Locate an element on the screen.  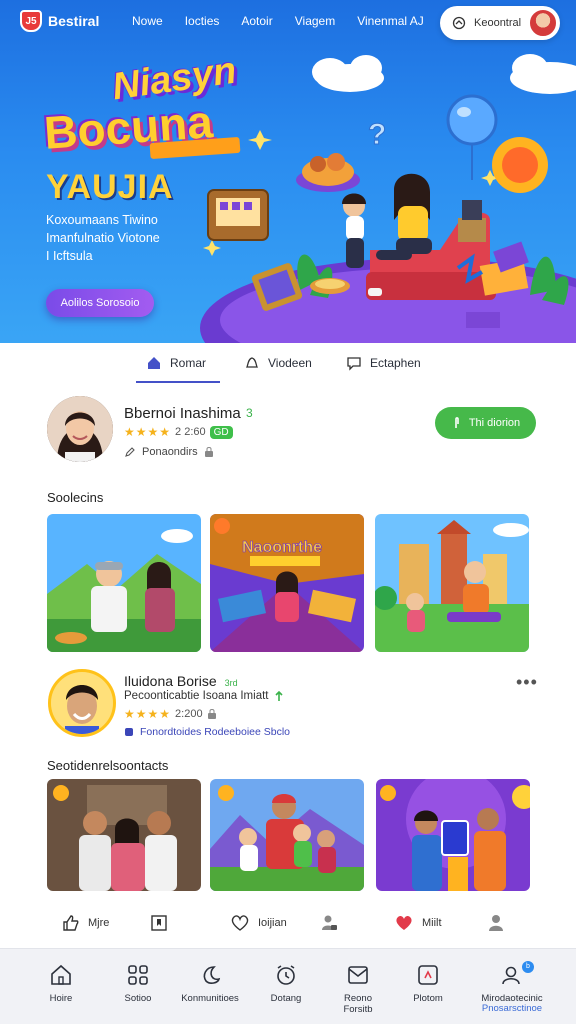
card-image-family-photo is located at coordinates (124, 835).